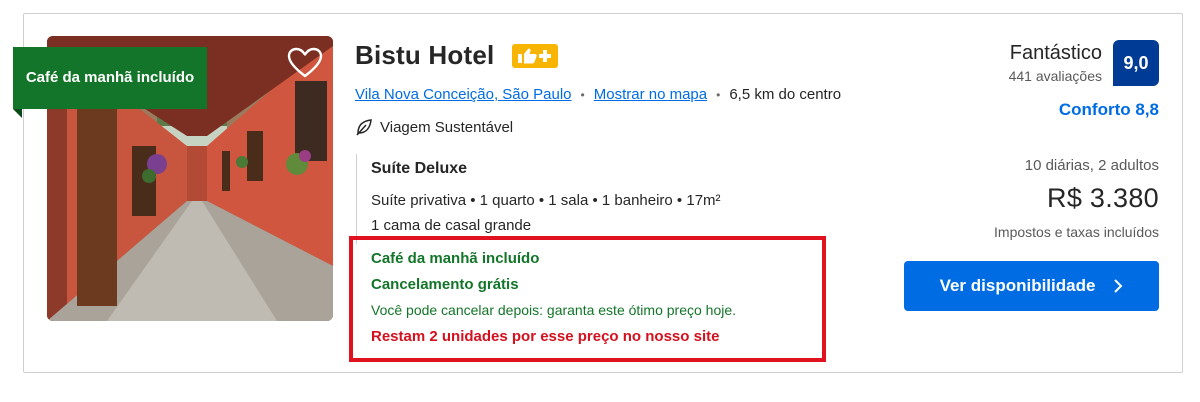 This screenshot has height=402, width=1200. I want to click on location-link: Vila Nova Conceição, São Paulo, so click(463, 94).